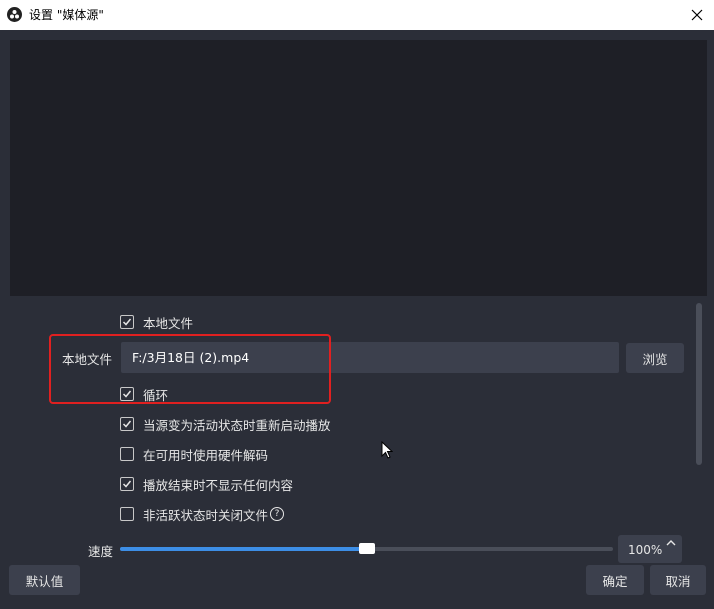 The height and width of the screenshot is (609, 714). I want to click on local-file-checkbox-row: 本地文件, so click(156, 322).